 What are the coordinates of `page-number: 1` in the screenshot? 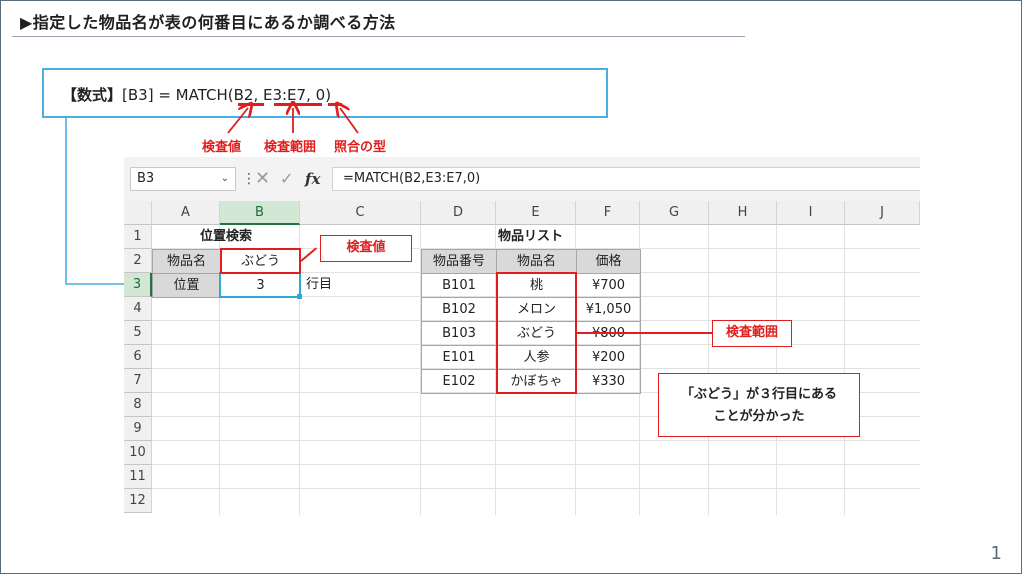 It's located at (996, 553).